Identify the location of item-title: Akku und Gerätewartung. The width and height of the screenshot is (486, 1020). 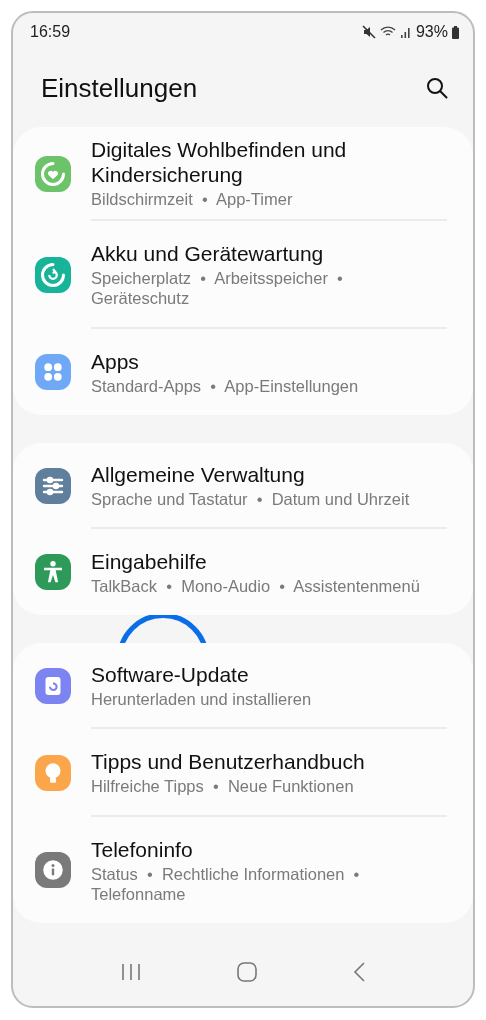
(208, 253).